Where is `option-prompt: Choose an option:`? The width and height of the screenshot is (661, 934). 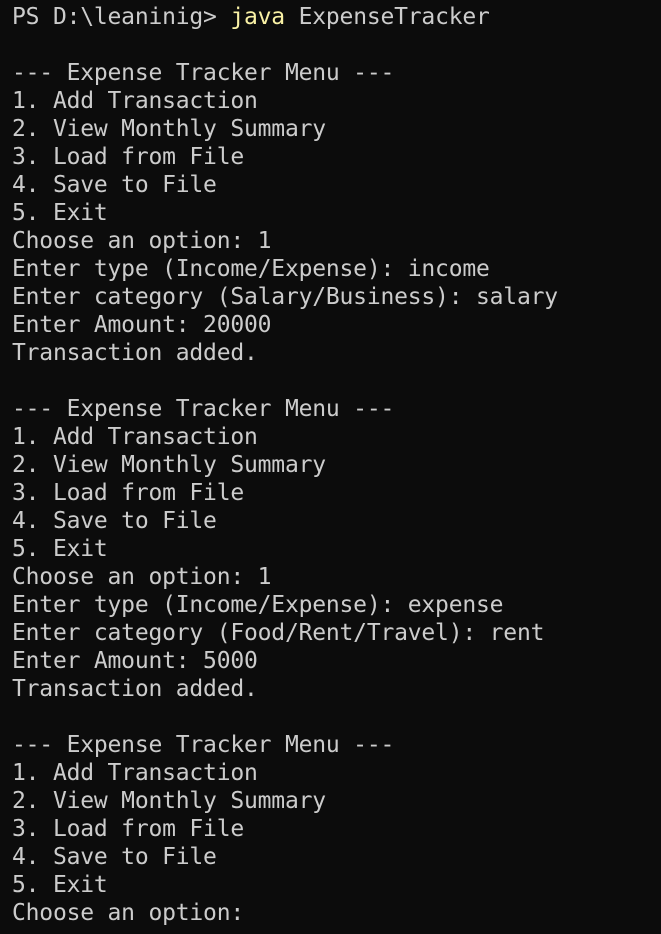
option-prompt: Choose an option: is located at coordinates (135, 913).